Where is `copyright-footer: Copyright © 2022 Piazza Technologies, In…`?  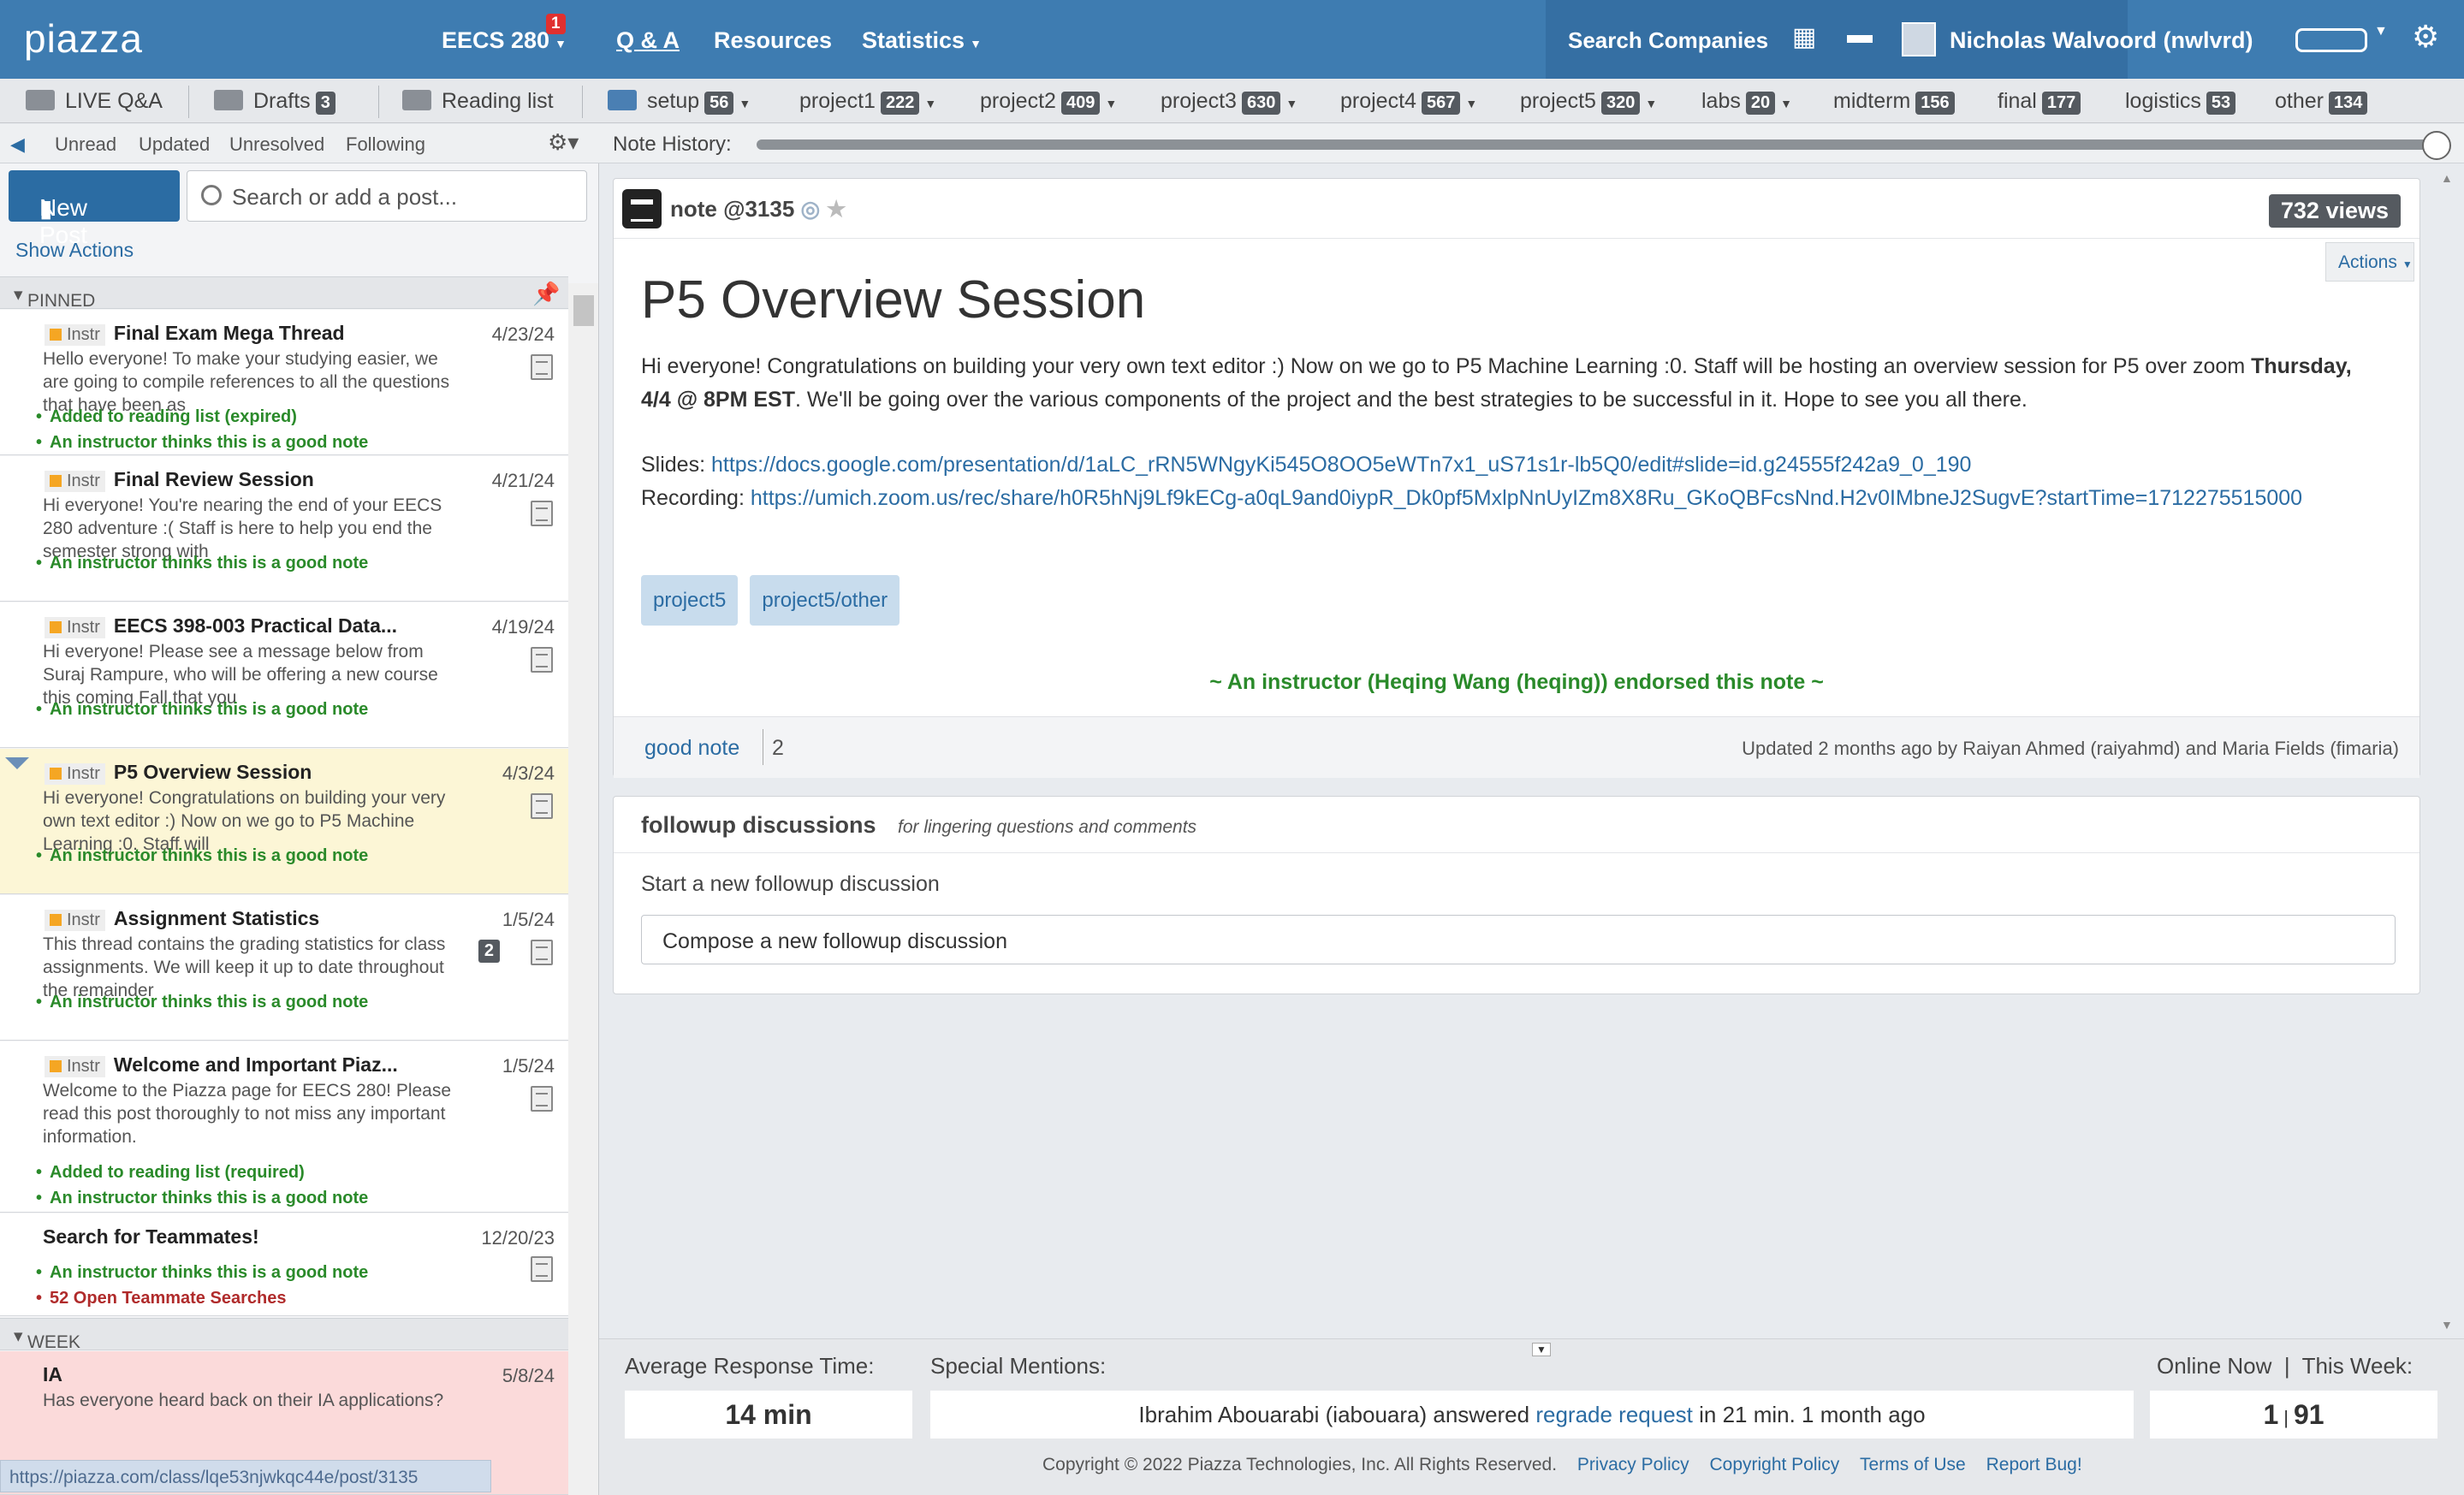 copyright-footer: Copyright © 2022 Piazza Technologies, In… is located at coordinates (1562, 1464).